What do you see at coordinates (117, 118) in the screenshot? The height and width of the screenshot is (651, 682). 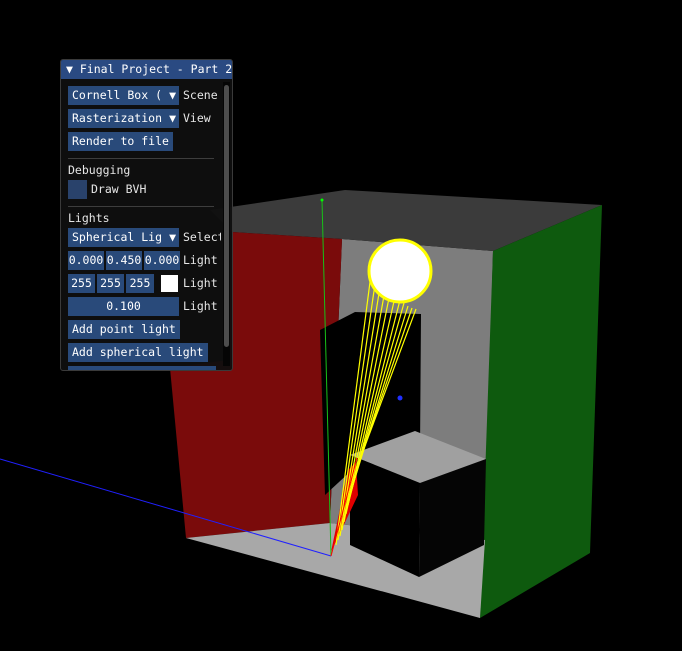 I see `view-select-value: Rasterization` at bounding box center [117, 118].